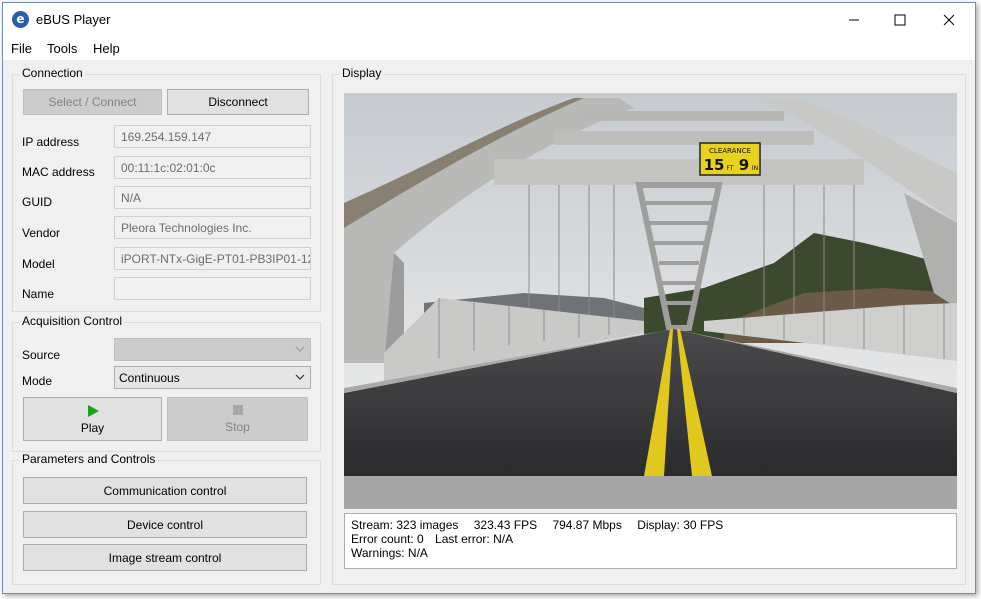 The width and height of the screenshot is (981, 599). Describe the element at coordinates (92, 427) in the screenshot. I see `play-button-label: Play` at that location.